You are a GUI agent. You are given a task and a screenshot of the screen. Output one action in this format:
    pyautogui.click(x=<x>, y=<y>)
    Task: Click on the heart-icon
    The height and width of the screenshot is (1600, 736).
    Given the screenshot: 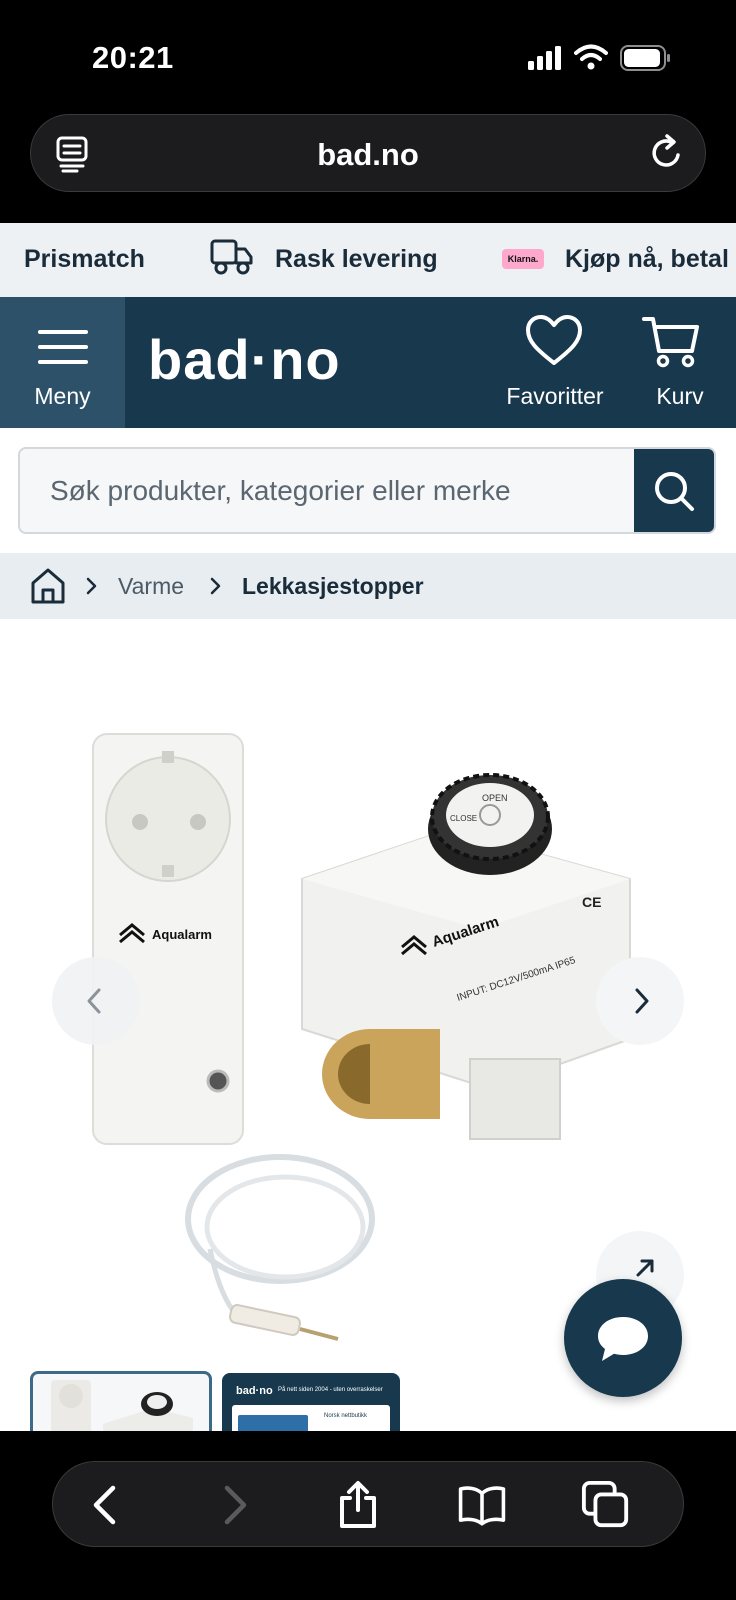 What is the action you would take?
    pyautogui.click(x=554, y=340)
    